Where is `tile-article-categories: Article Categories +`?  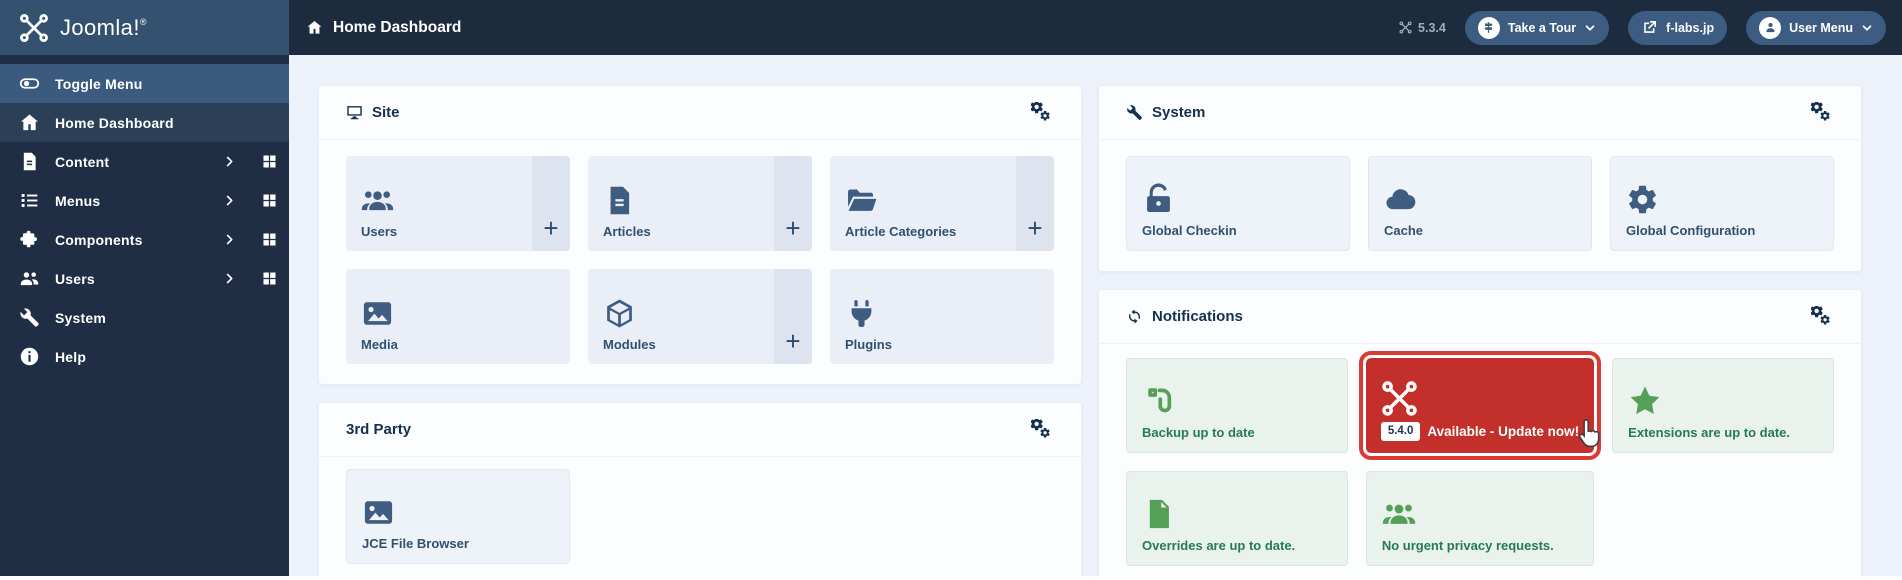
tile-article-categories: Article Categories + is located at coordinates (942, 203).